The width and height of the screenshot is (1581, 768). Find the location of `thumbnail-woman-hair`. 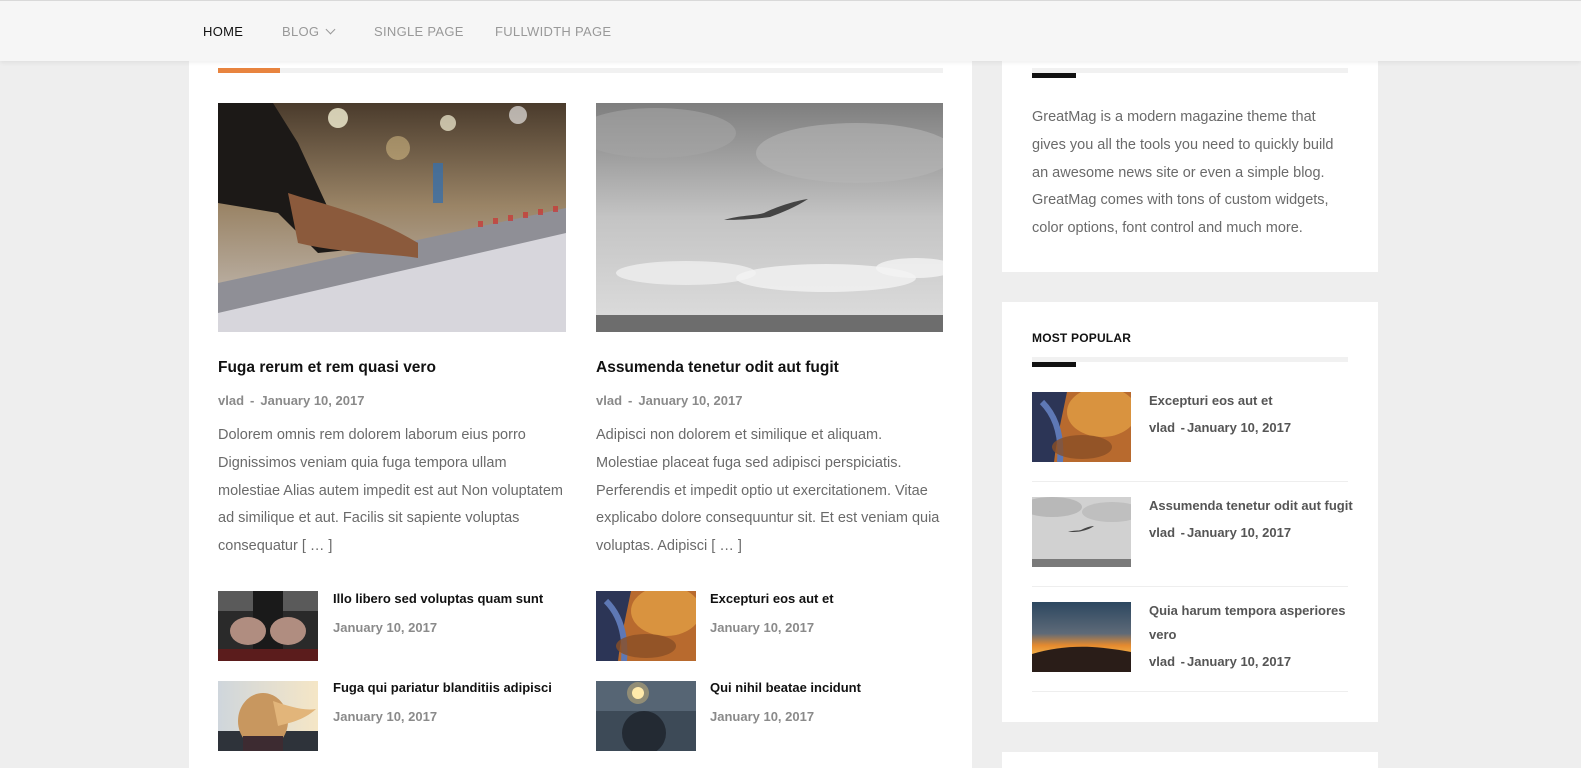

thumbnail-woman-hair is located at coordinates (268, 716).